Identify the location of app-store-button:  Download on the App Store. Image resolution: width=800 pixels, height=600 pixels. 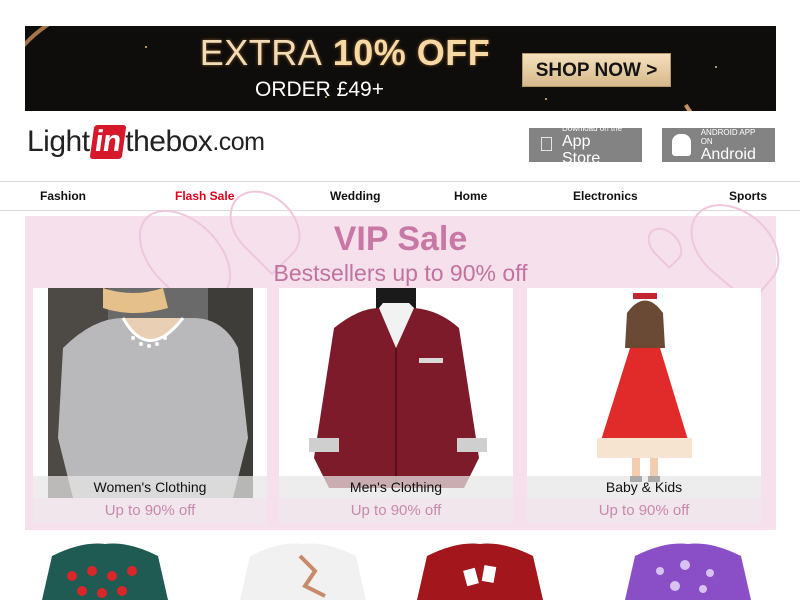
(585, 145).